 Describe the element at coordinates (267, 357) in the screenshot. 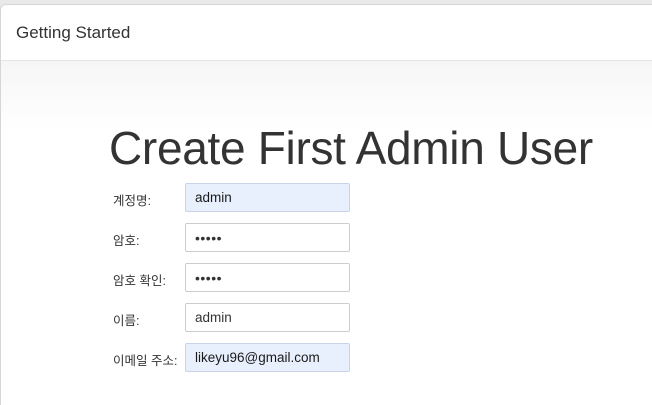

I see `email-input` at that location.